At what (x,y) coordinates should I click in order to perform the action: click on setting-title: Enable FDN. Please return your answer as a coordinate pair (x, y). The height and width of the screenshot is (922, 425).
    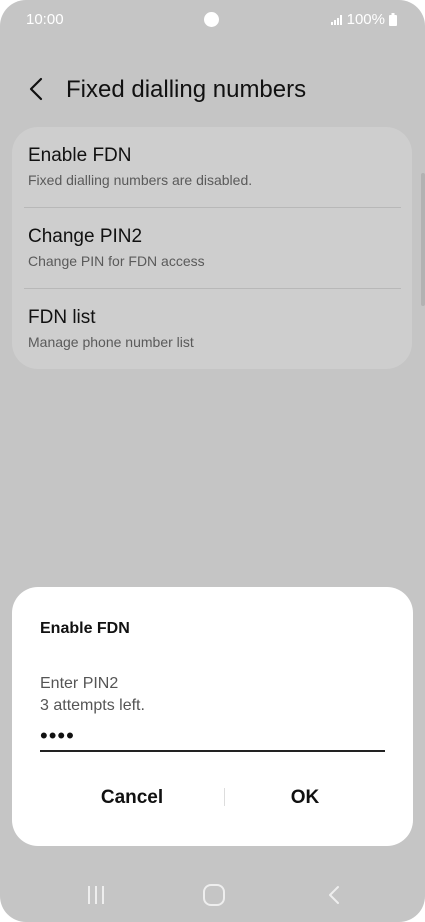
    Looking at the image, I should click on (80, 155).